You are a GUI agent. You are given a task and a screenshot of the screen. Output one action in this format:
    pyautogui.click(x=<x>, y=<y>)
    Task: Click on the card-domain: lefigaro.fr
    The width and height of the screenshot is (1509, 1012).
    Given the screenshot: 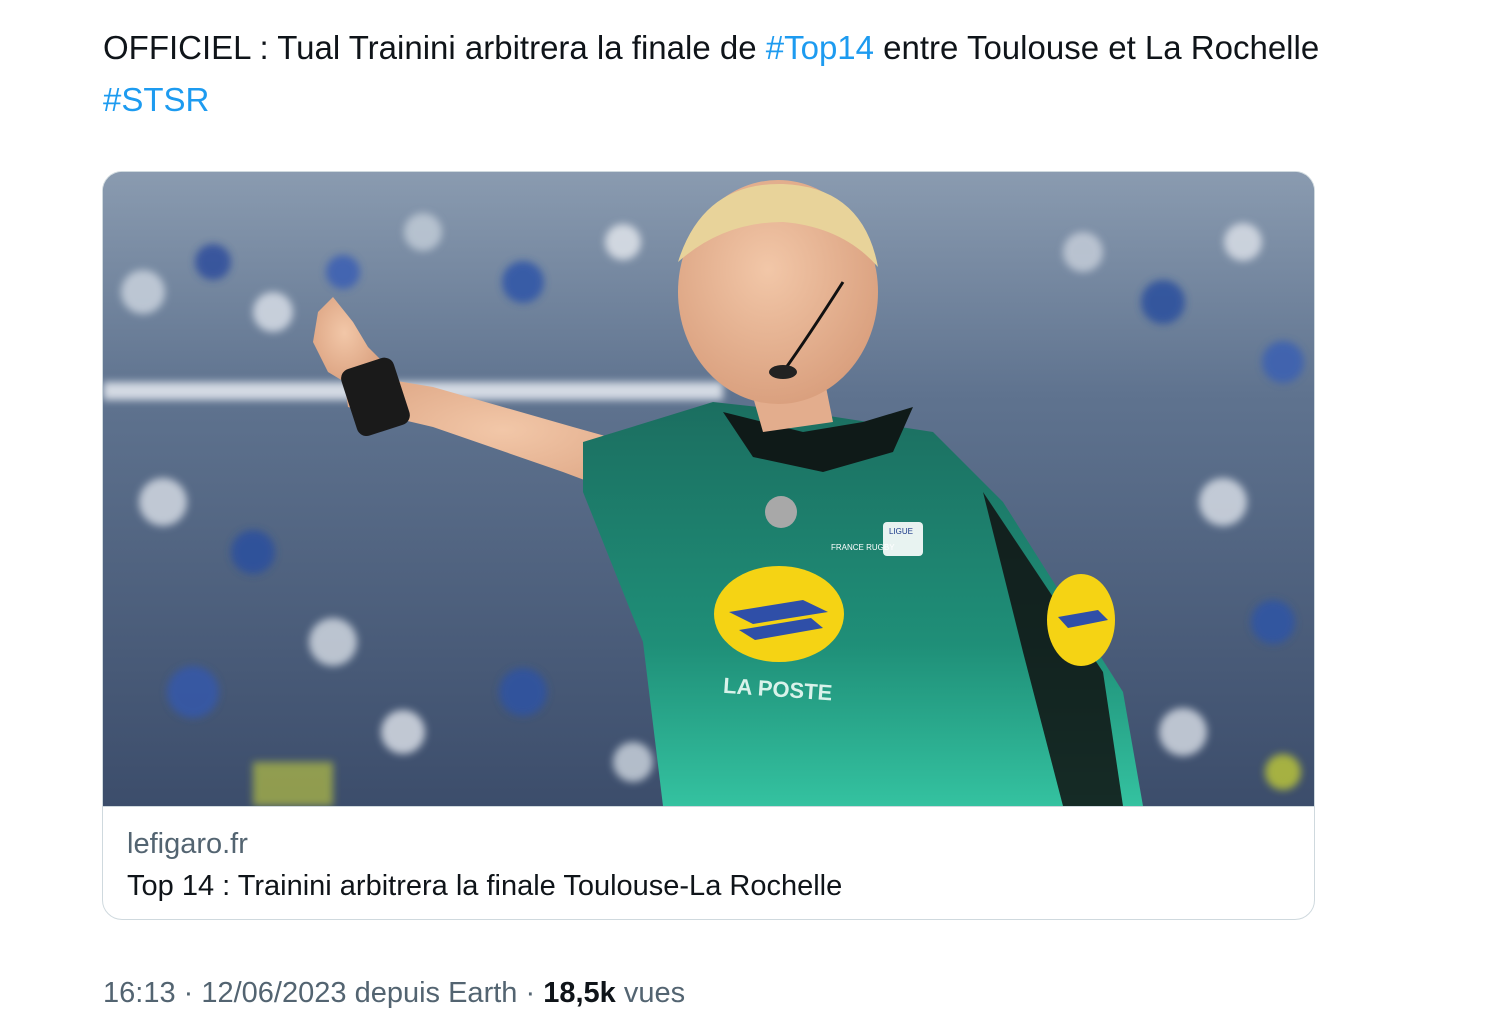 What is the action you would take?
    pyautogui.click(x=187, y=844)
    